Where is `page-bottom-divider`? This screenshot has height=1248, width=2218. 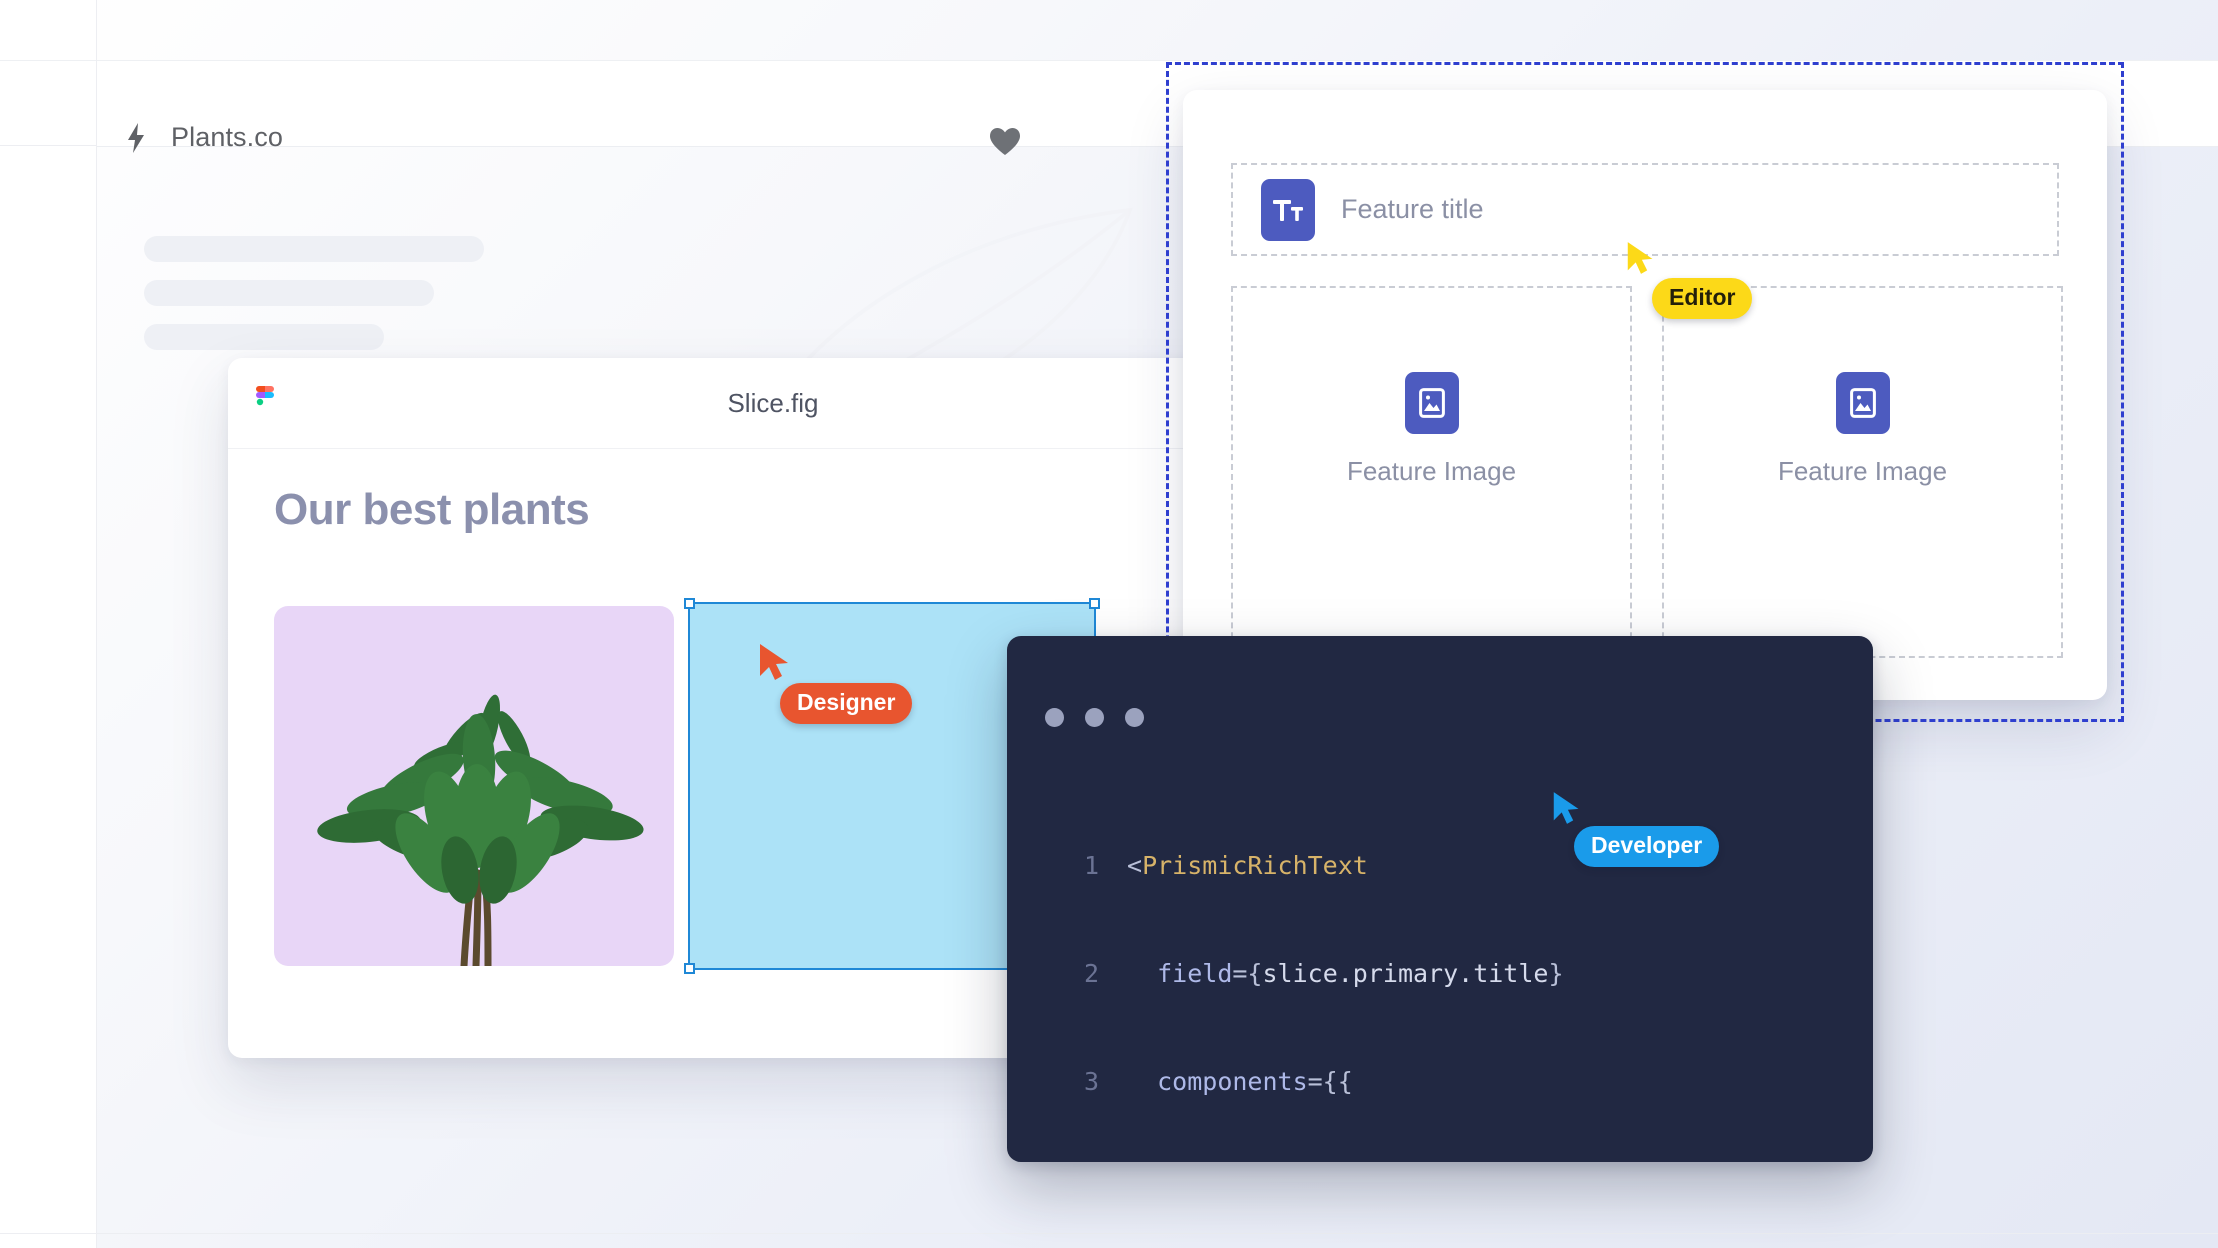 page-bottom-divider is located at coordinates (1157, 1233).